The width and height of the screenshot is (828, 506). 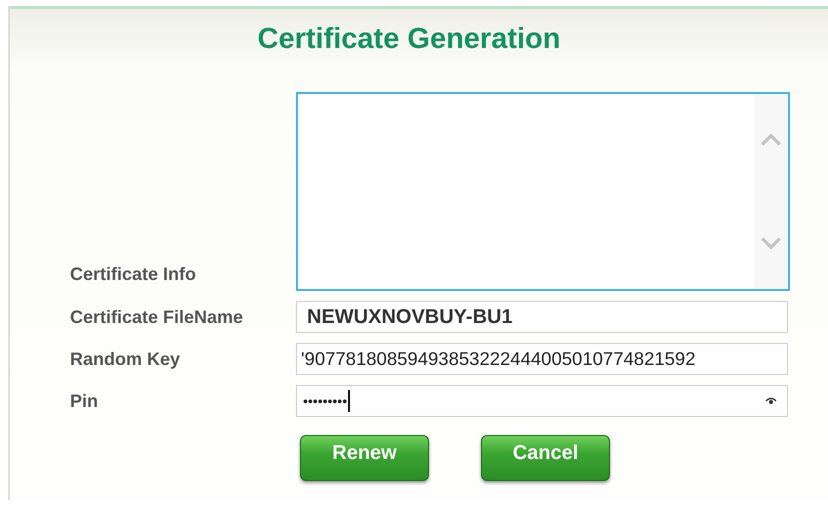 What do you see at coordinates (542, 401) in the screenshot?
I see `password-field: •••••••••` at bounding box center [542, 401].